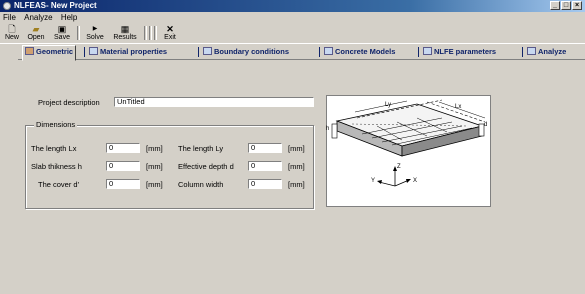 The width and height of the screenshot is (585, 294). I want to click on y-axis-label: Y, so click(373, 181).